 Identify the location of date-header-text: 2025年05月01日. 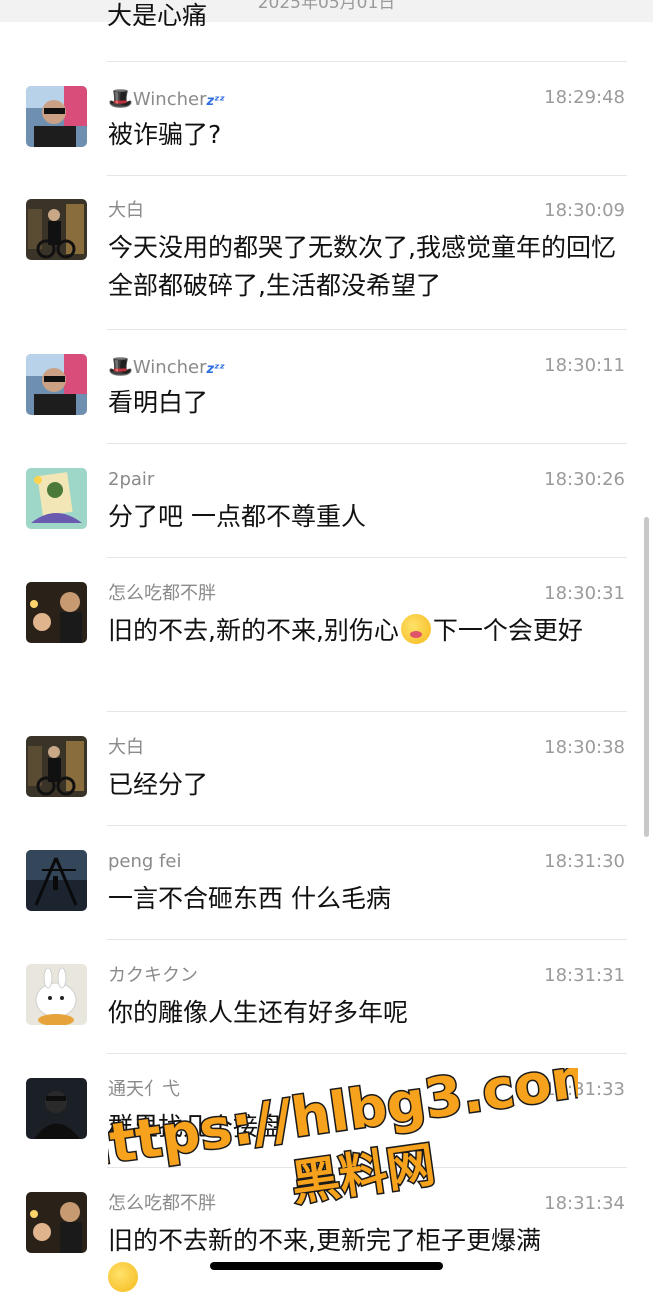
(326, 6).